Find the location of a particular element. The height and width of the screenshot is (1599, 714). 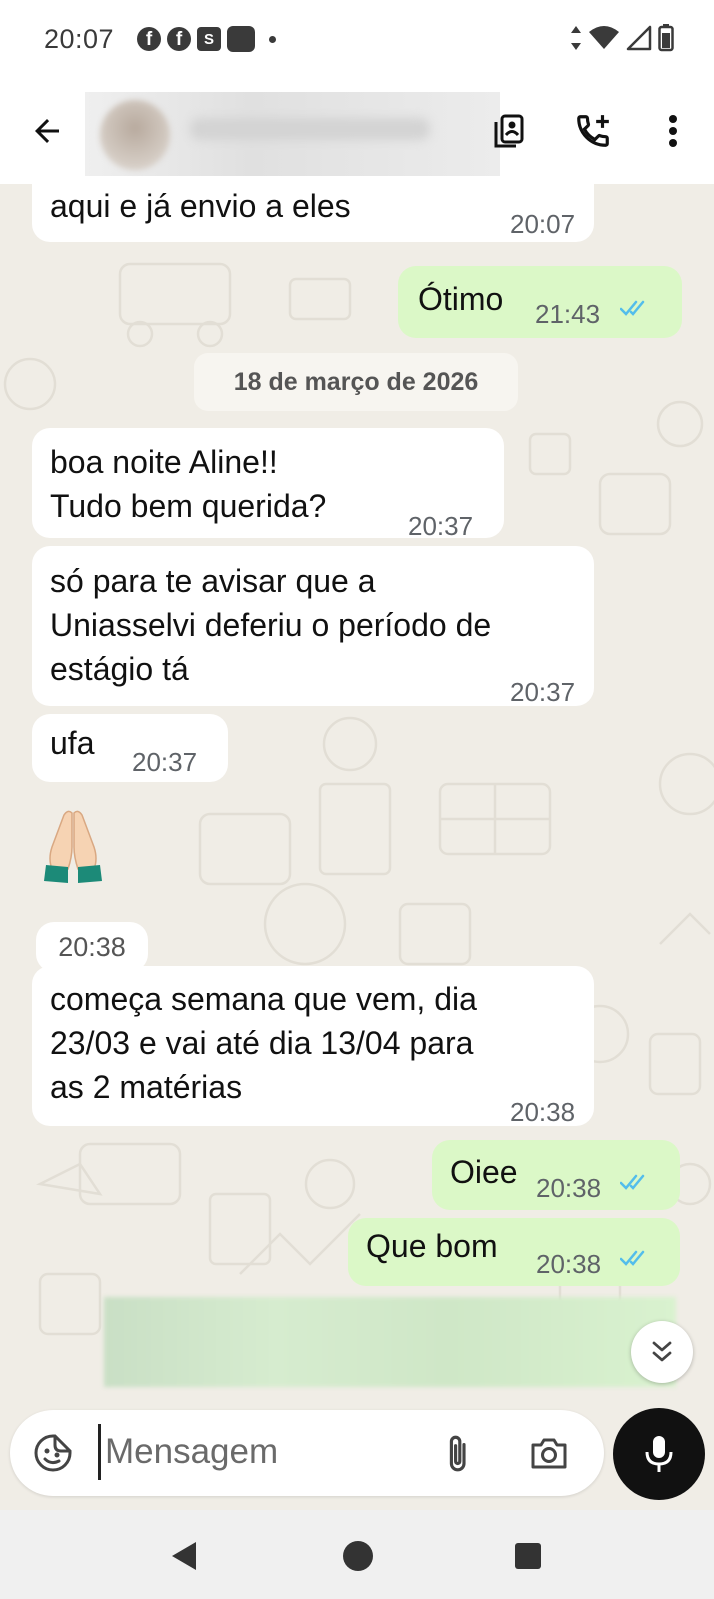

nav-back-button is located at coordinates (184, 1556).